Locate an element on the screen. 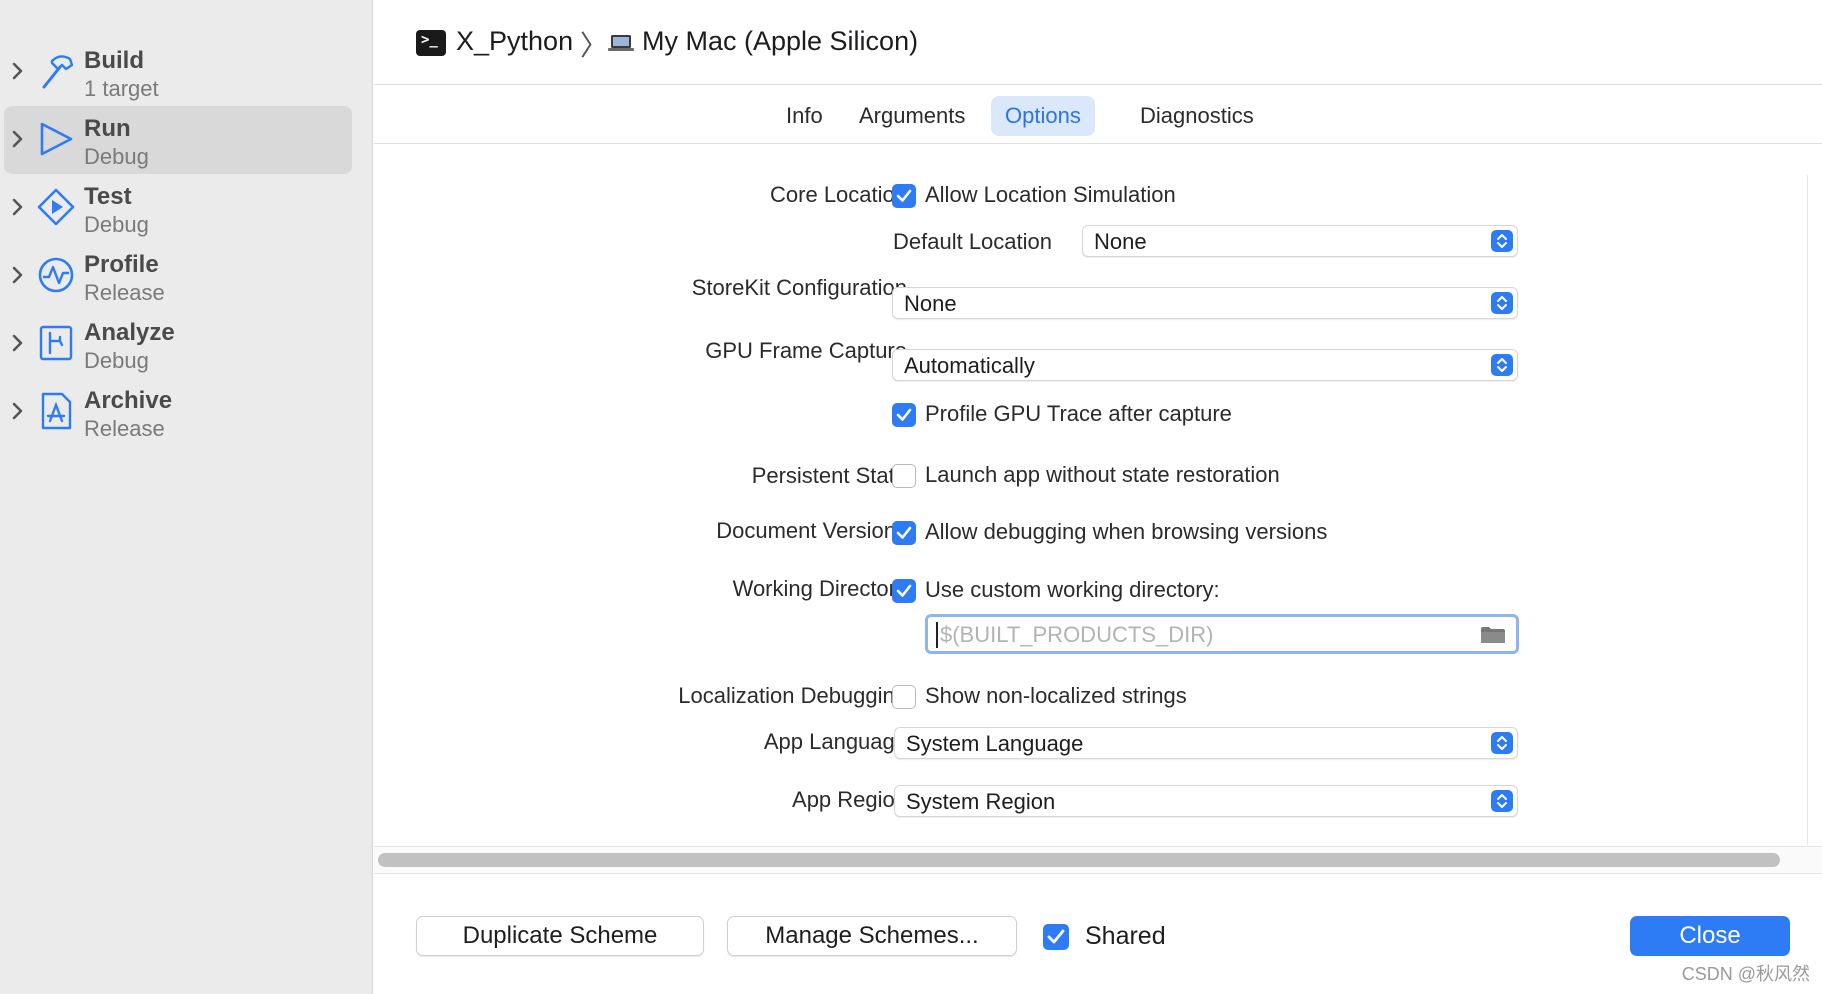  profile-gpu-trace-checkbox is located at coordinates (904, 415).